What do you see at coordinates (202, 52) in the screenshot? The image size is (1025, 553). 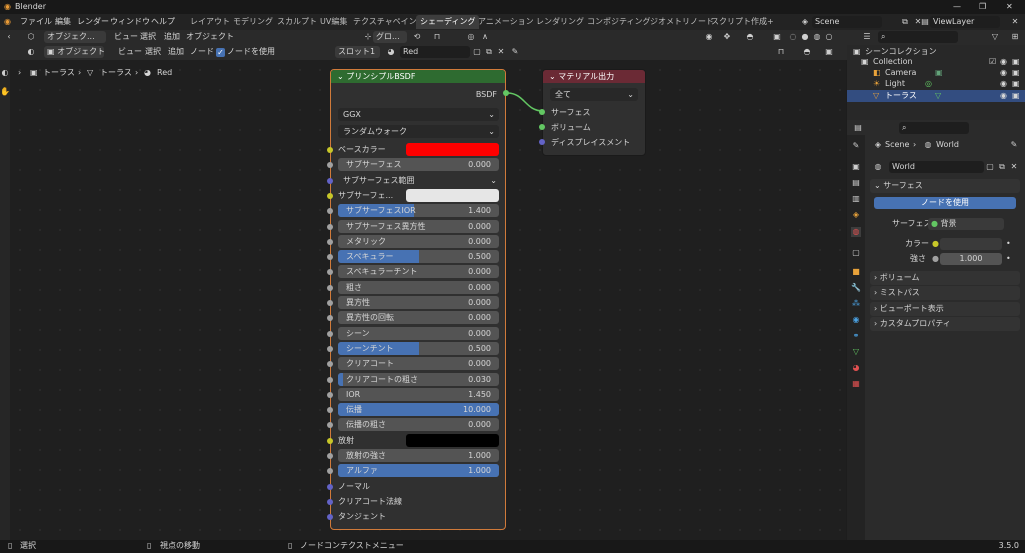 I see `node-menu: ノード` at bounding box center [202, 52].